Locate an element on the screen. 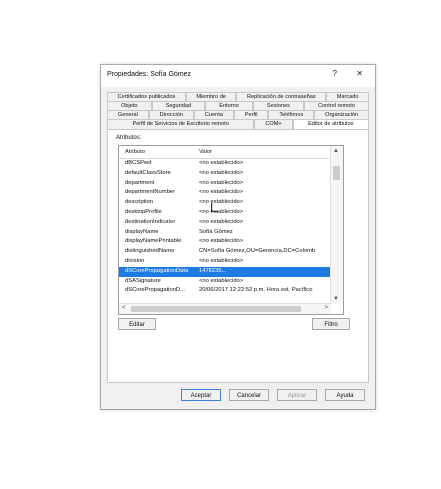  attribute-name: destinationIndicator is located at coordinates (150, 221).